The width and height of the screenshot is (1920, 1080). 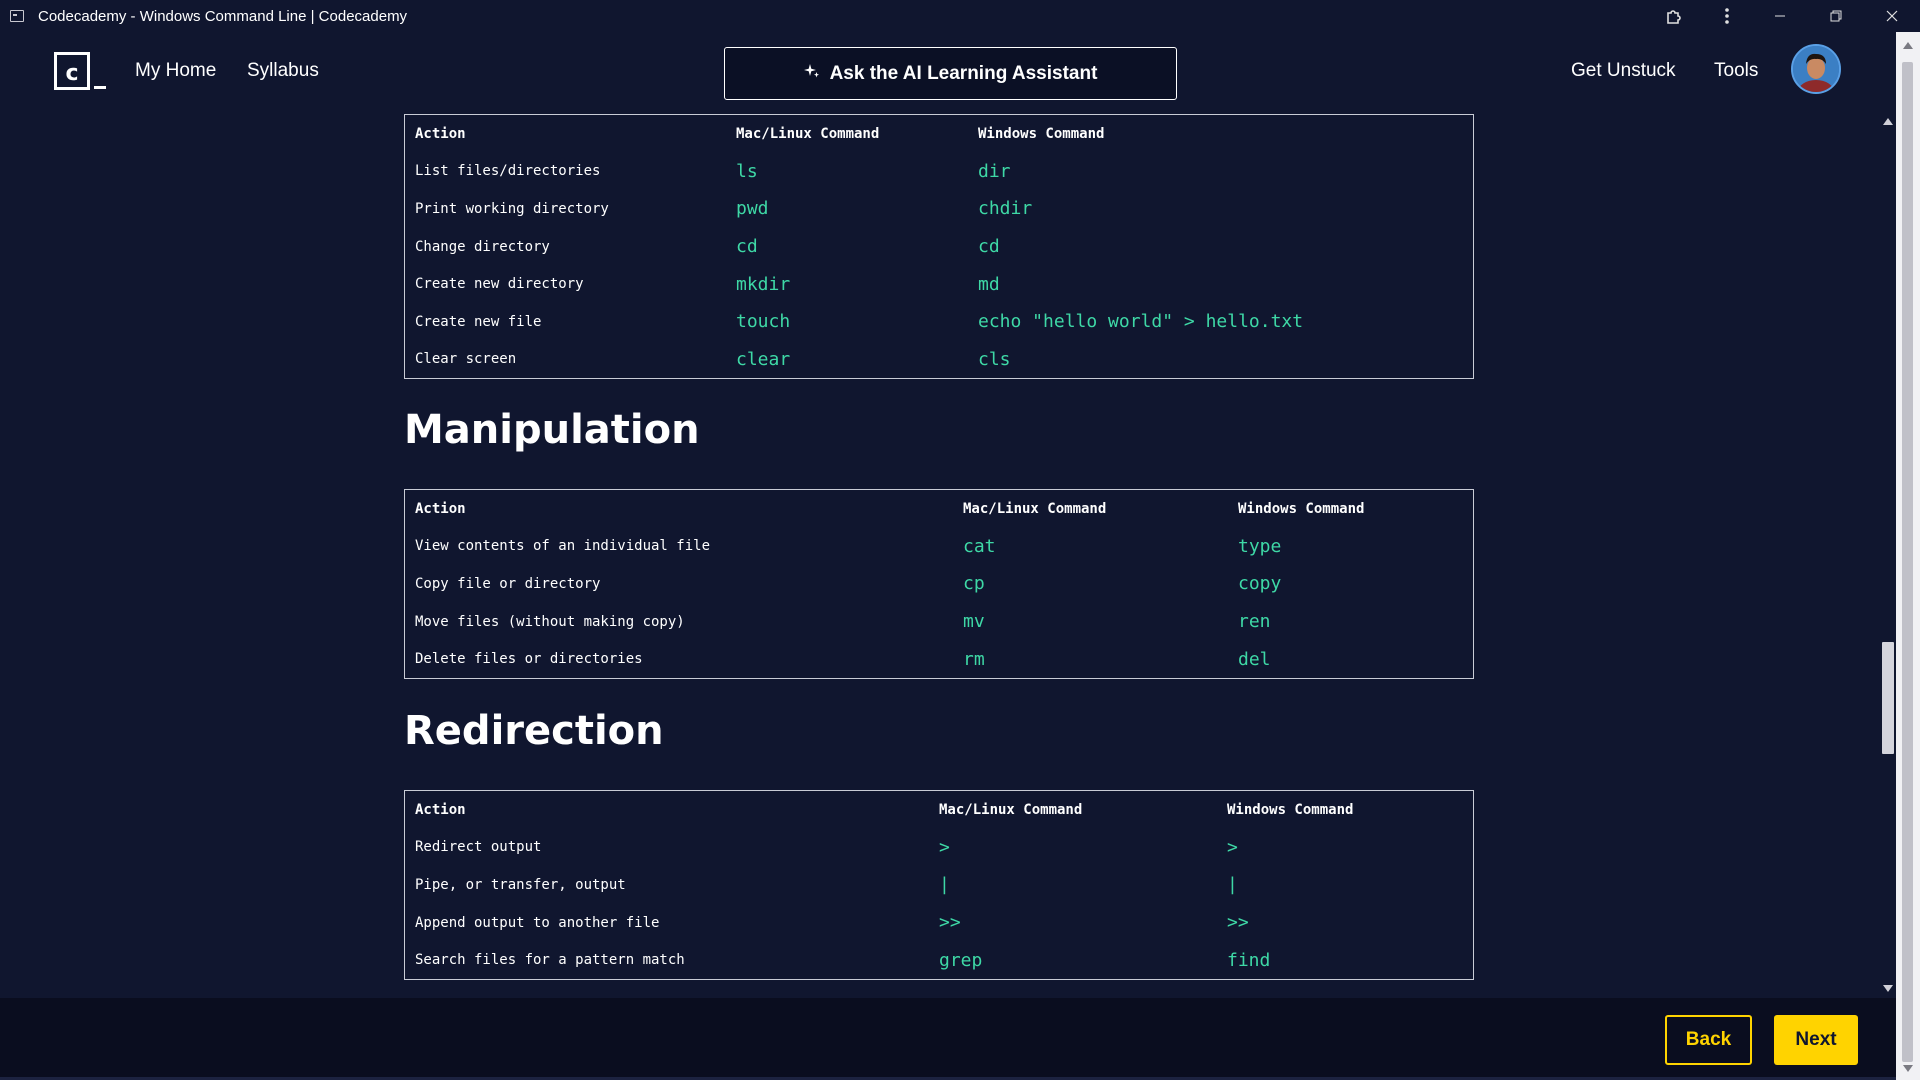 What do you see at coordinates (763, 322) in the screenshot?
I see `mac-linux-command-cell: touch` at bounding box center [763, 322].